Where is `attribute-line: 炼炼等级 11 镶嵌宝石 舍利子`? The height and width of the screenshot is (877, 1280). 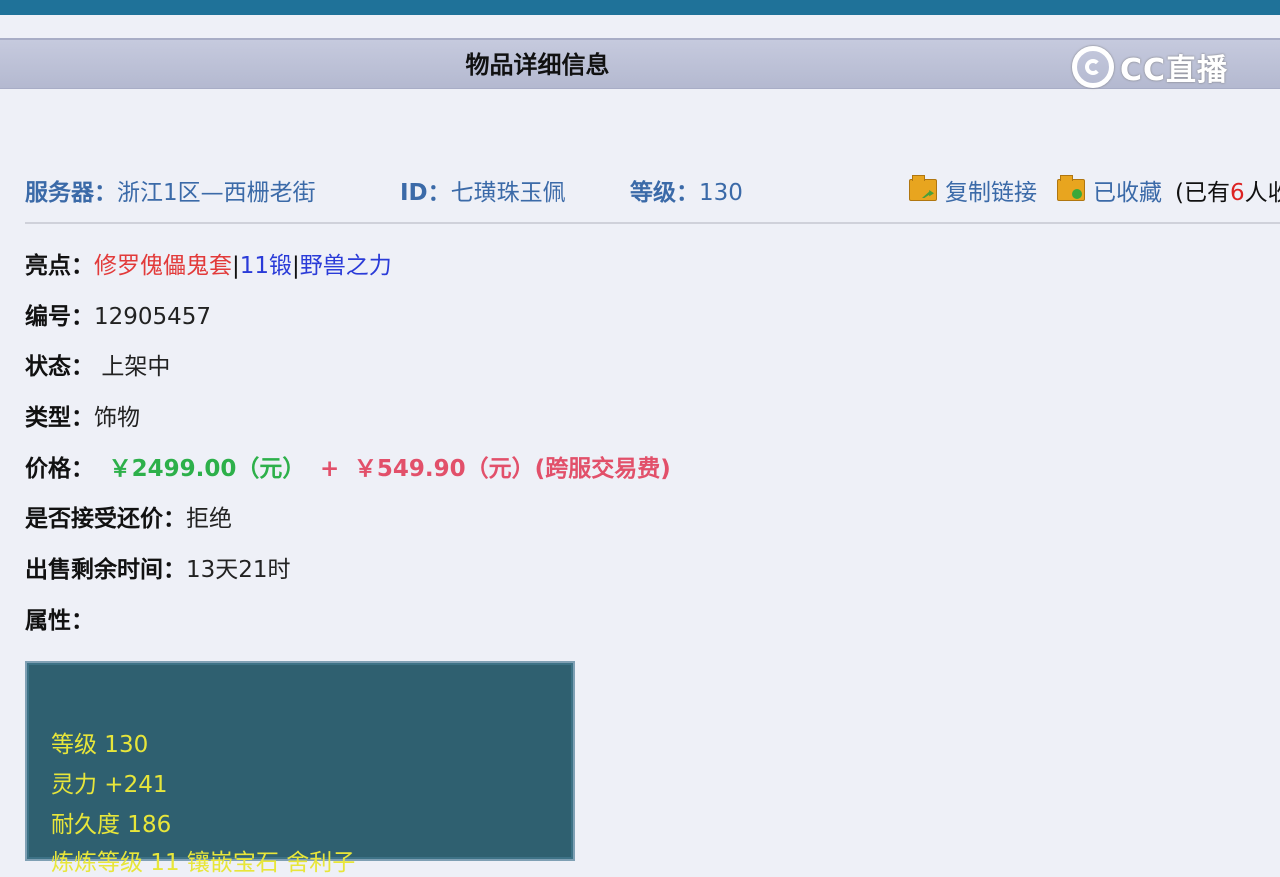 attribute-line: 炼炼等级 11 镶嵌宝石 舍利子 is located at coordinates (203, 863).